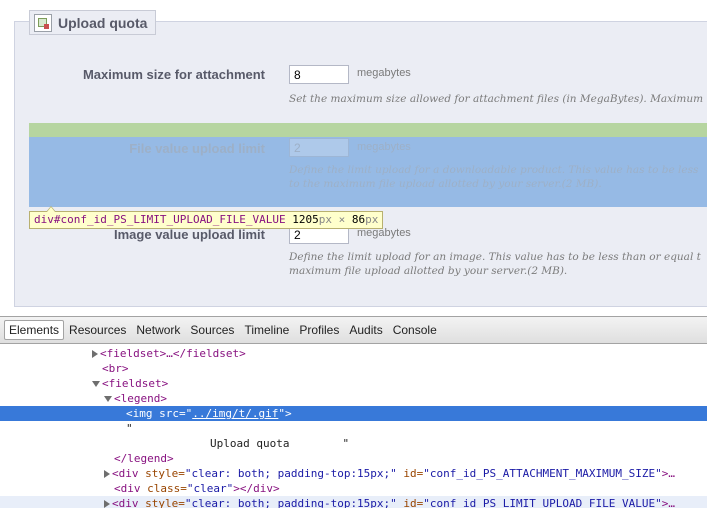 This screenshot has height=508, width=707. What do you see at coordinates (235, 413) in the screenshot?
I see `img-src-link: ../img/t/.gif` at bounding box center [235, 413].